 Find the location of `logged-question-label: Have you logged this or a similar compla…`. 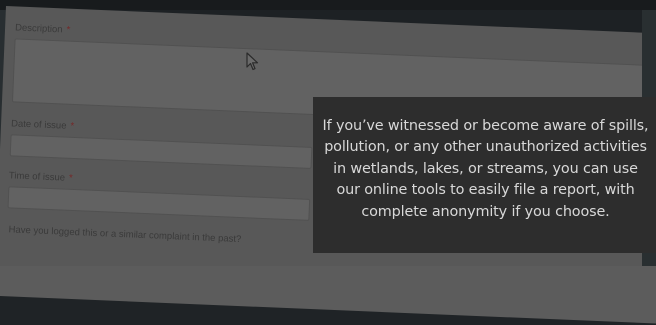

logged-question-label: Have you logged this or a similar compla… is located at coordinates (125, 235).